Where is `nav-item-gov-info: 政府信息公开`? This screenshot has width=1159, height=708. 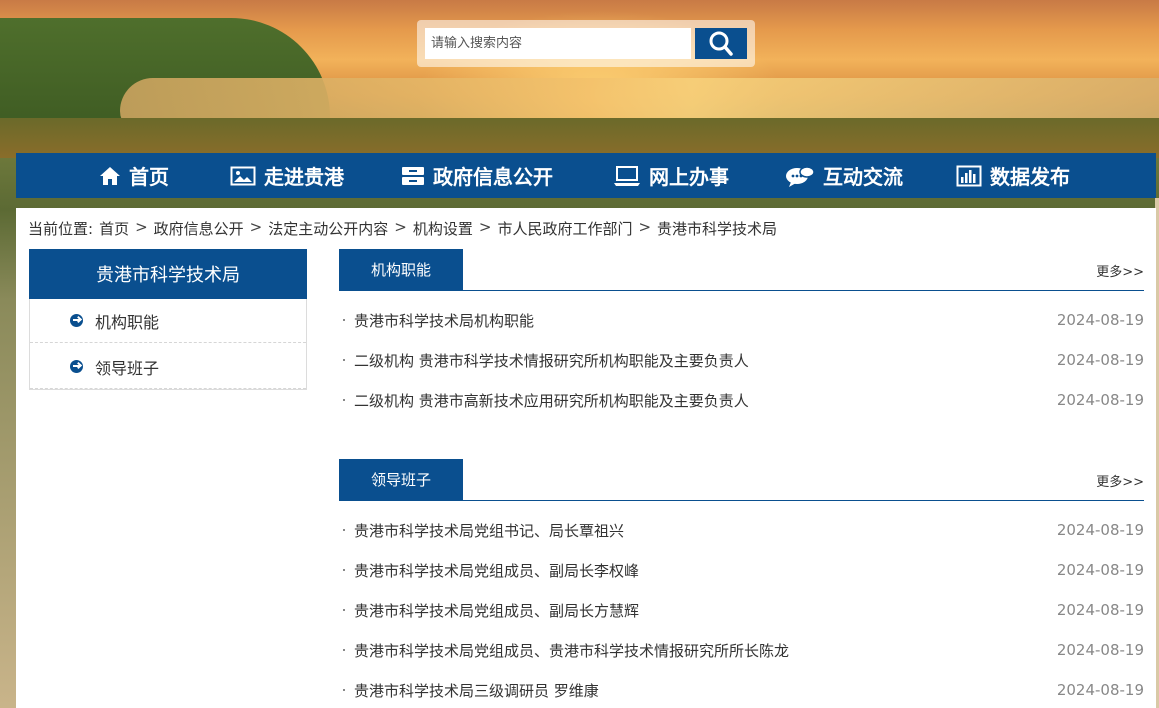 nav-item-gov-info: 政府信息公开 is located at coordinates (477, 175).